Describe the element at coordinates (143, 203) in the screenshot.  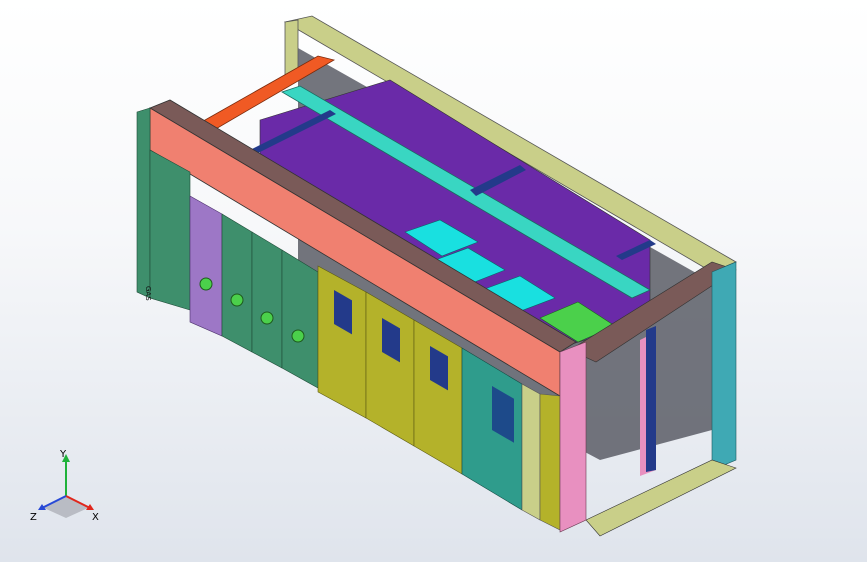
I see `left-side-panel` at that location.